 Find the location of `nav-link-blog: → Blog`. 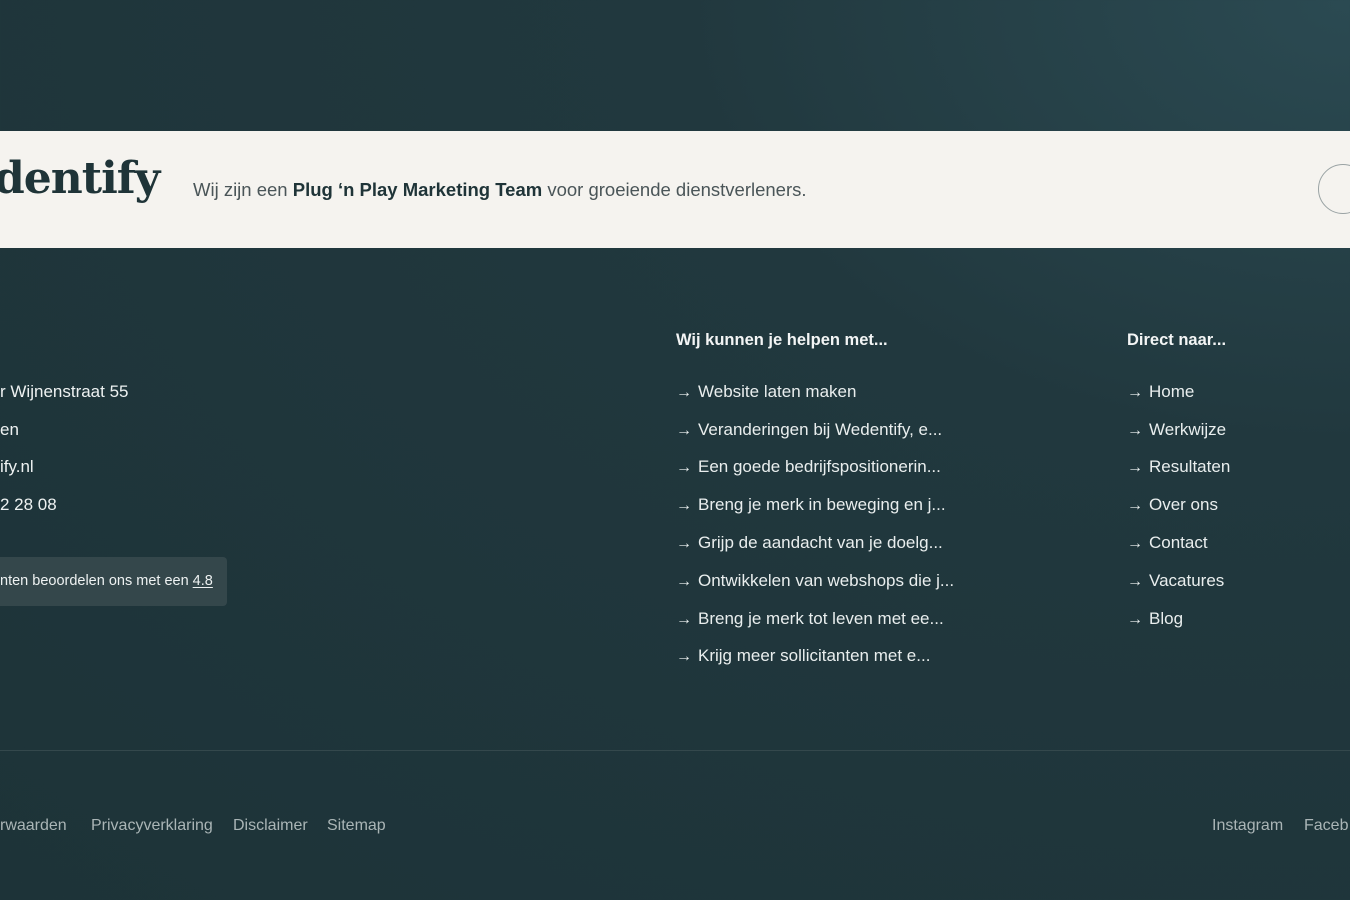

nav-link-blog: → Blog is located at coordinates (1155, 619).